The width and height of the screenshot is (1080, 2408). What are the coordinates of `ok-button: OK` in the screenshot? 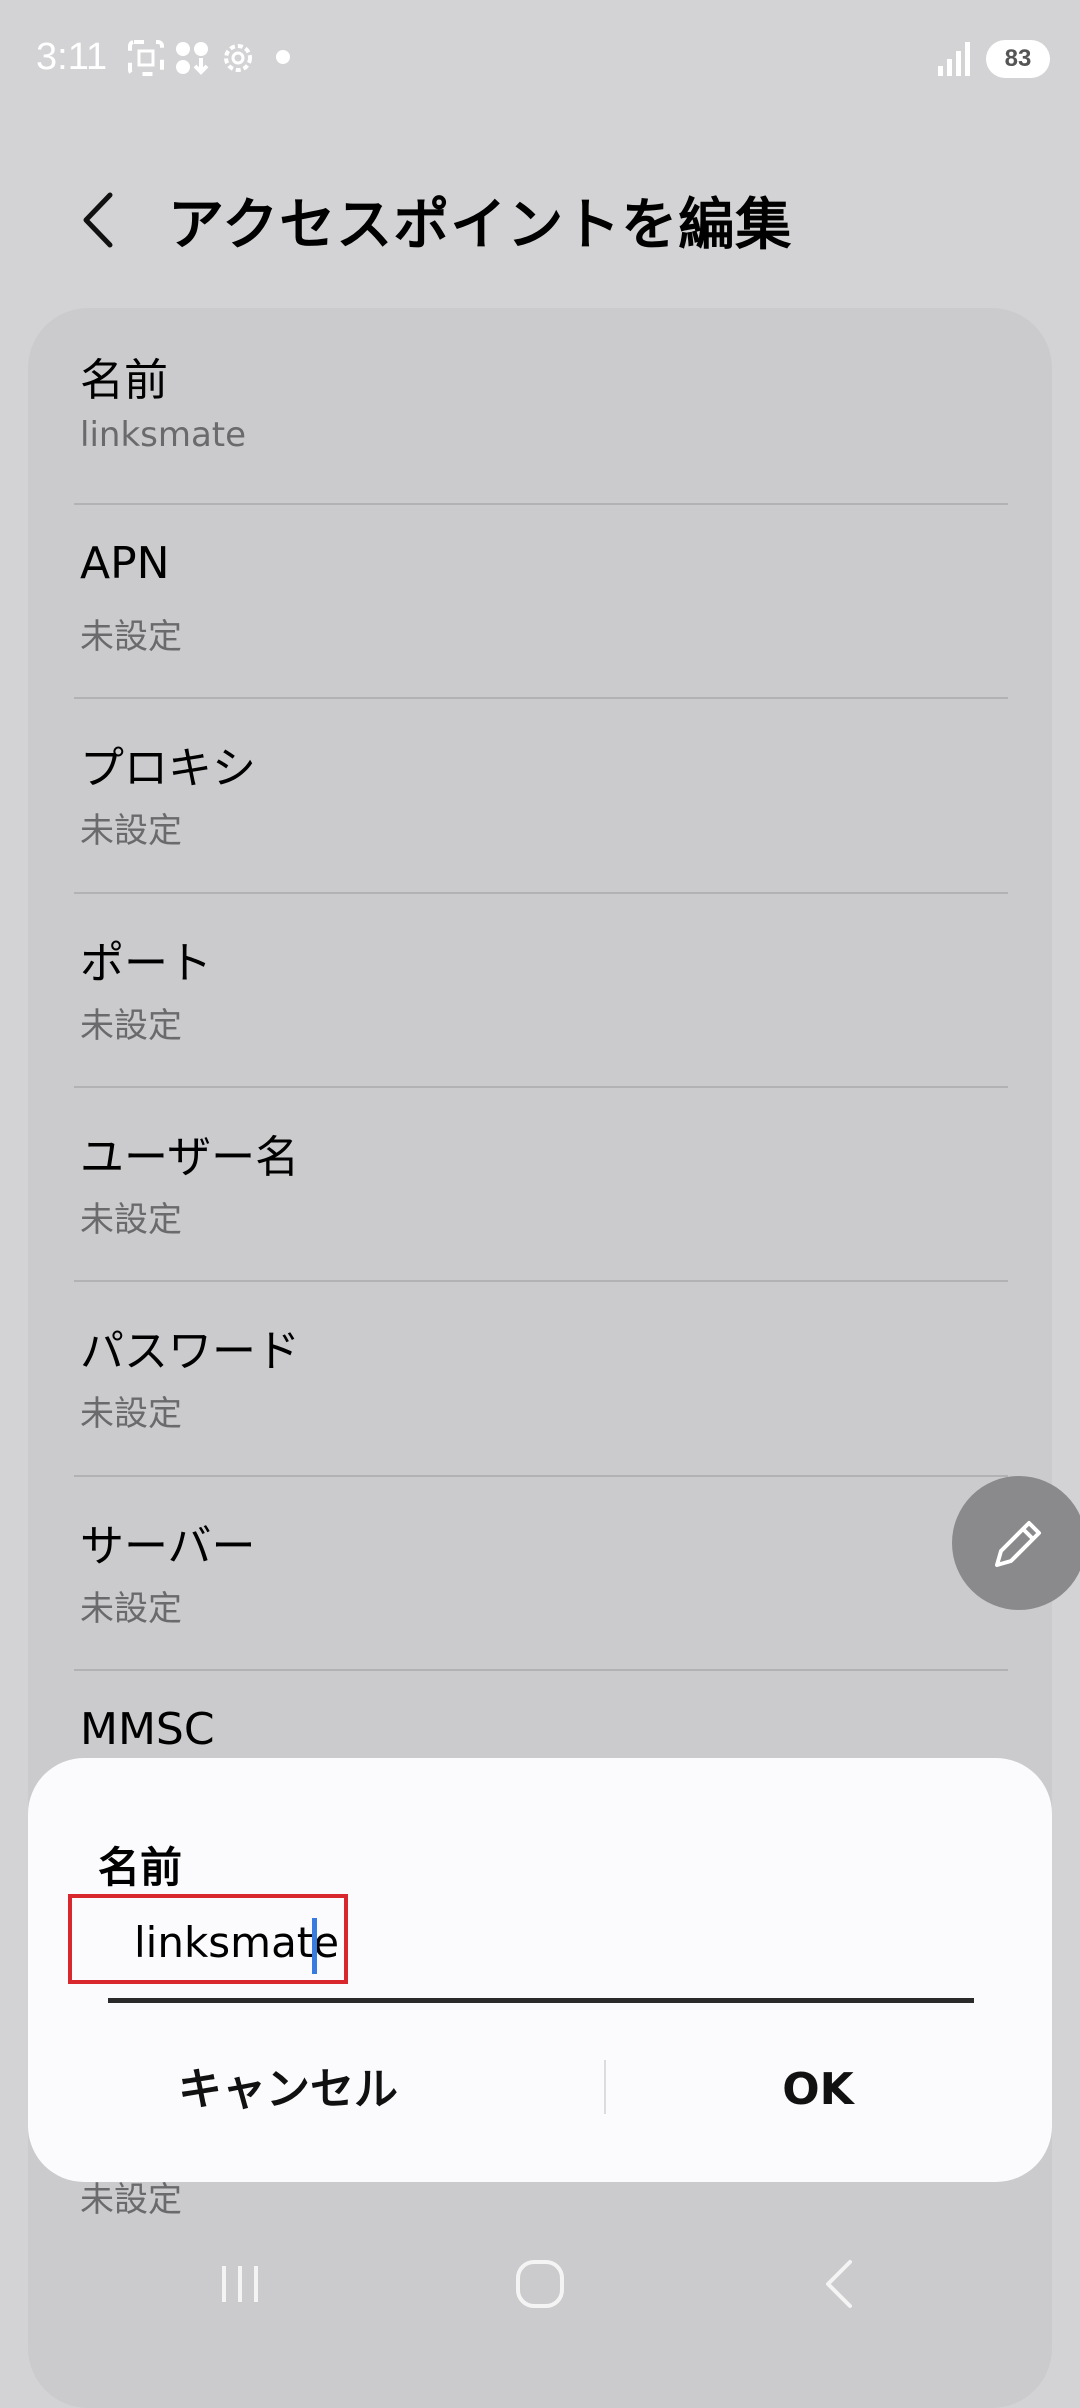 It's located at (818, 2090).